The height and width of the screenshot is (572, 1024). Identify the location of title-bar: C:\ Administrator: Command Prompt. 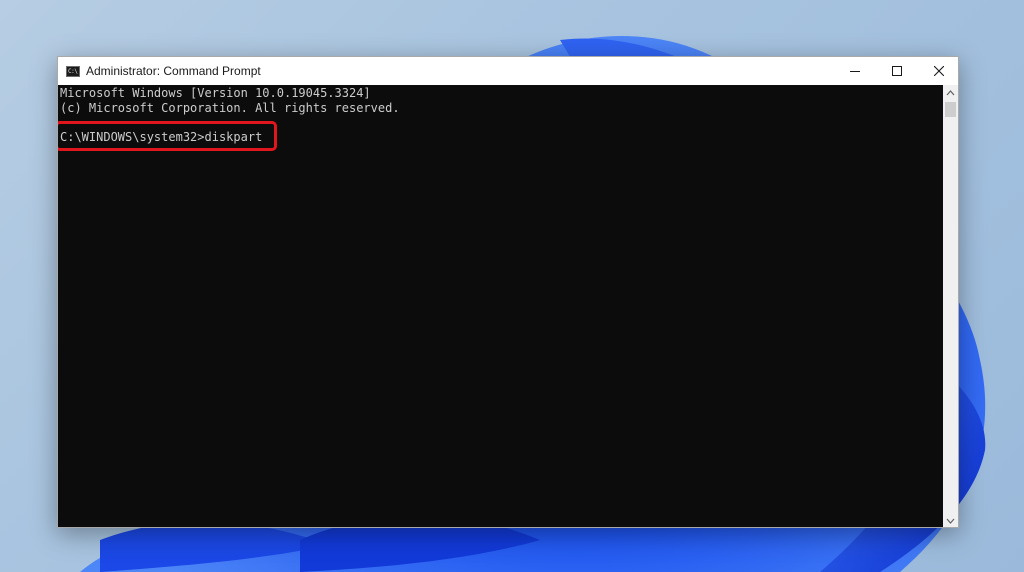
(508, 71).